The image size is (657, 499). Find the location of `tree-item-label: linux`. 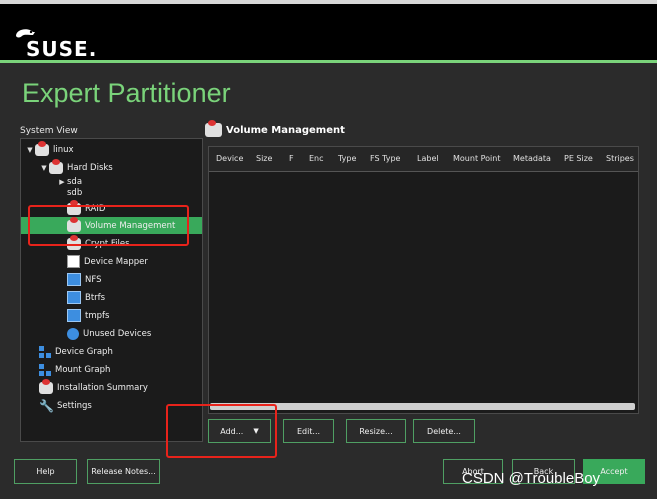

tree-item-label: linux is located at coordinates (63, 149).